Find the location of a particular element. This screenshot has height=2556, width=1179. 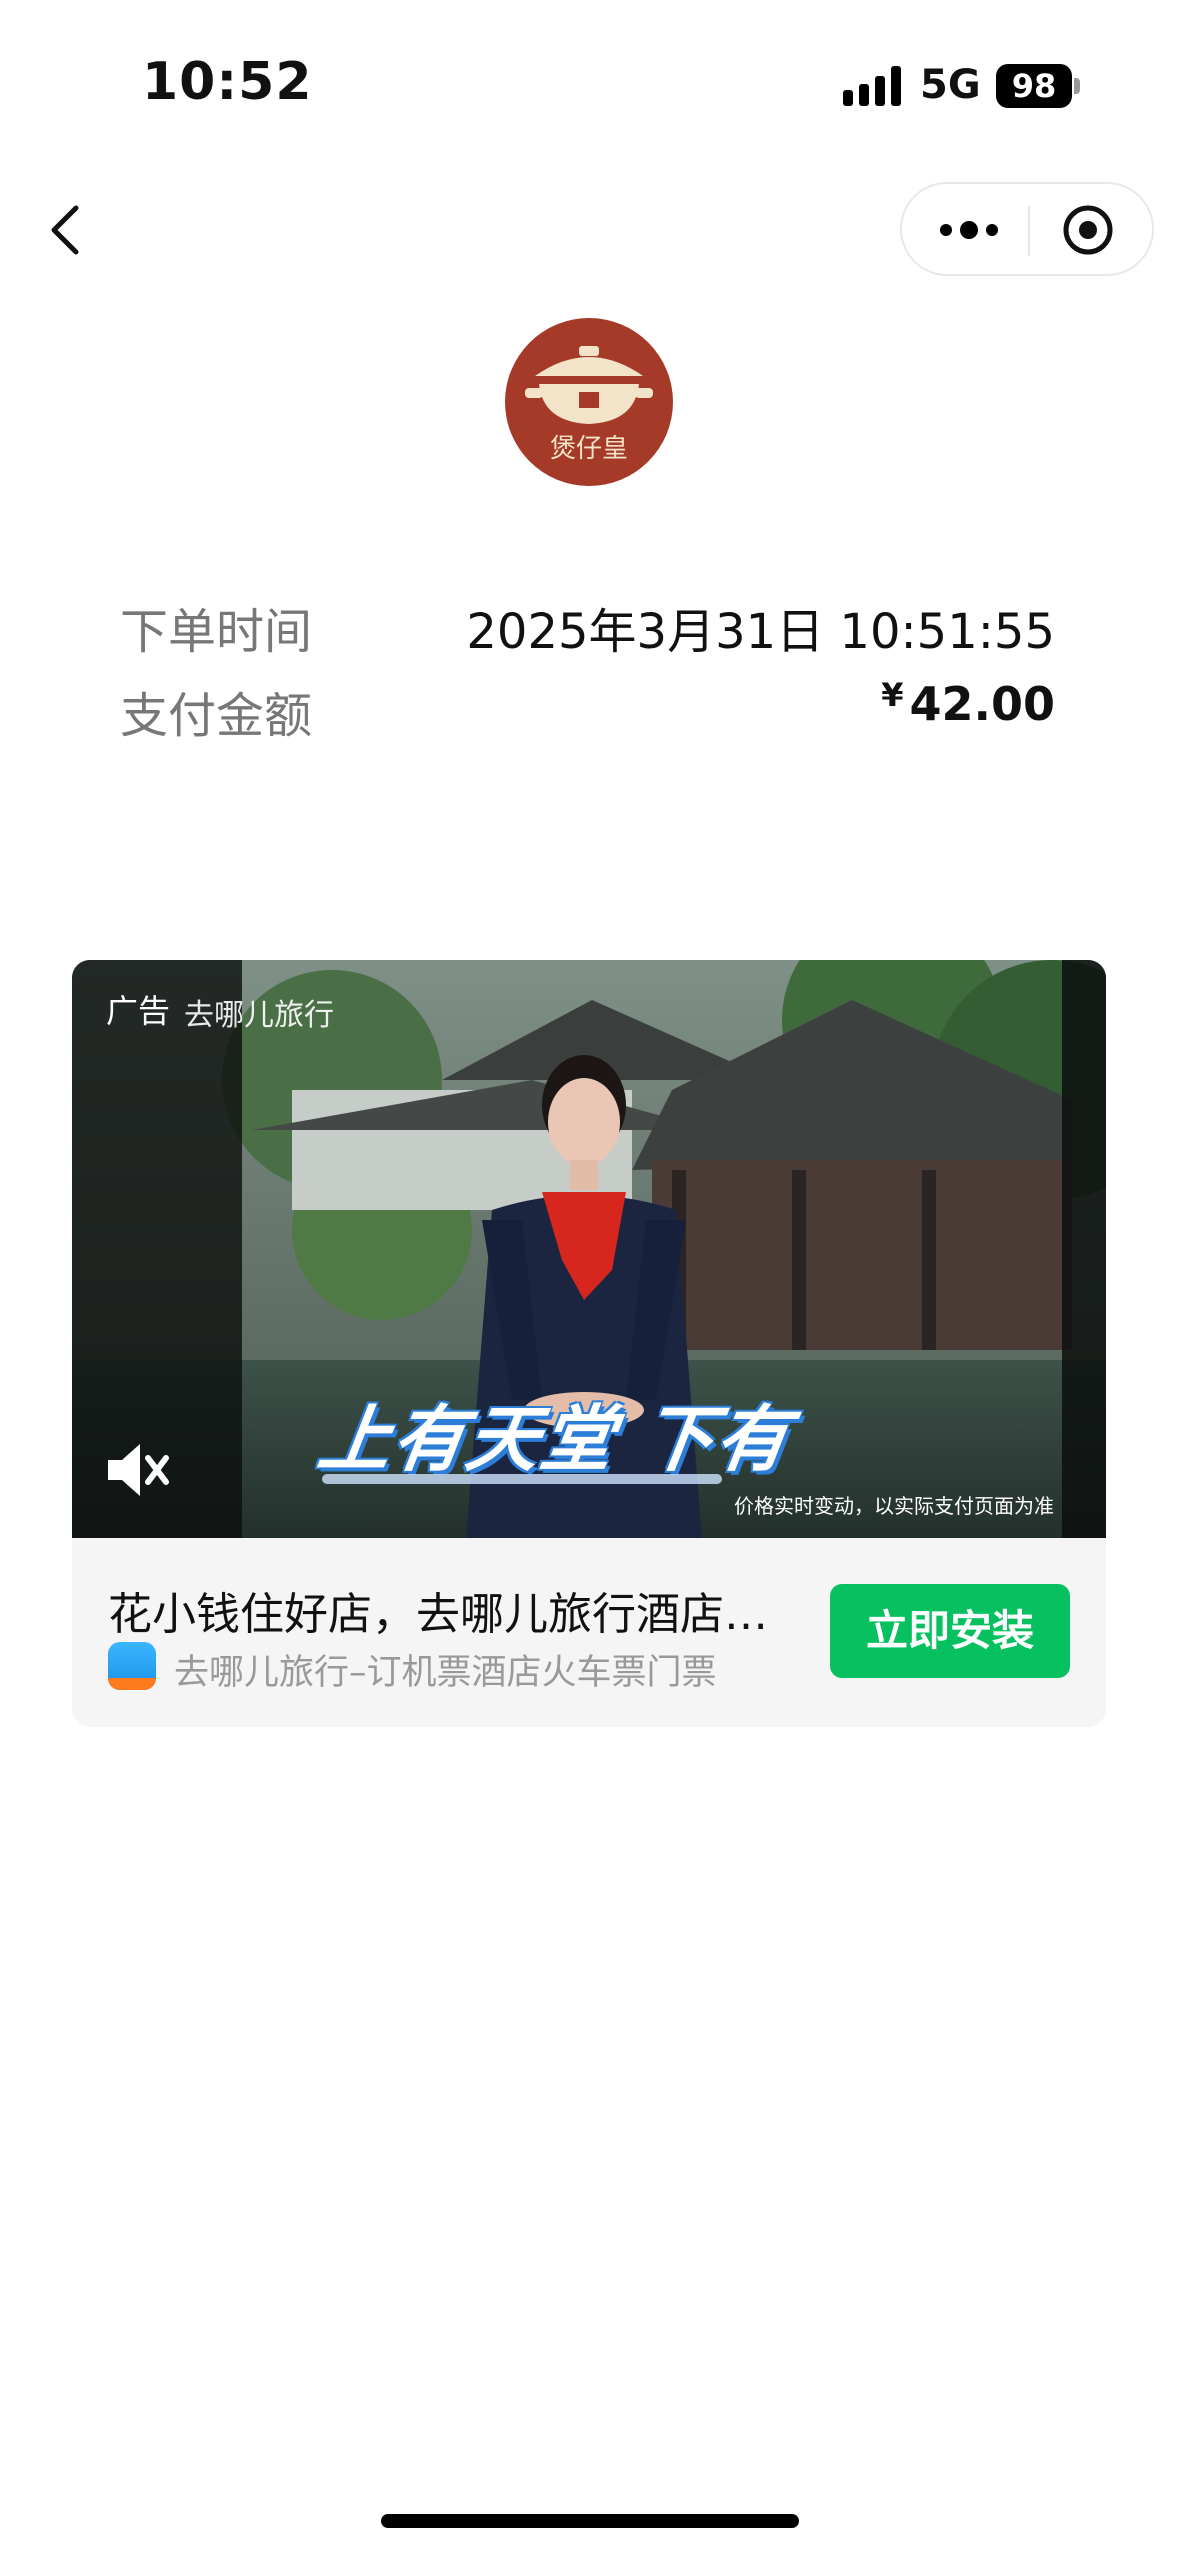

cellular-signal-icon is located at coordinates (874, 86).